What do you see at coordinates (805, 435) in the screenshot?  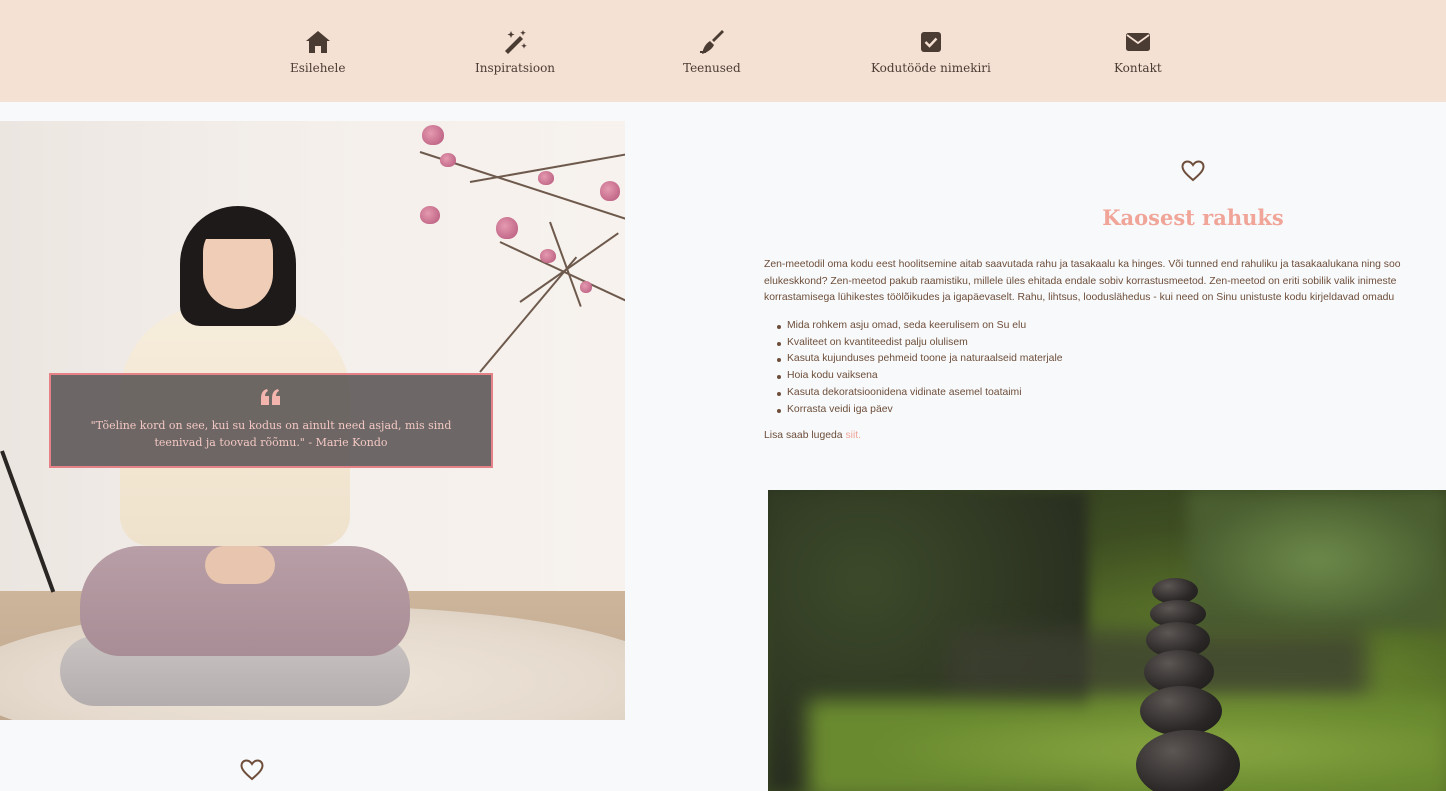 I see `read-more-text: Lisa saab lugeda` at bounding box center [805, 435].